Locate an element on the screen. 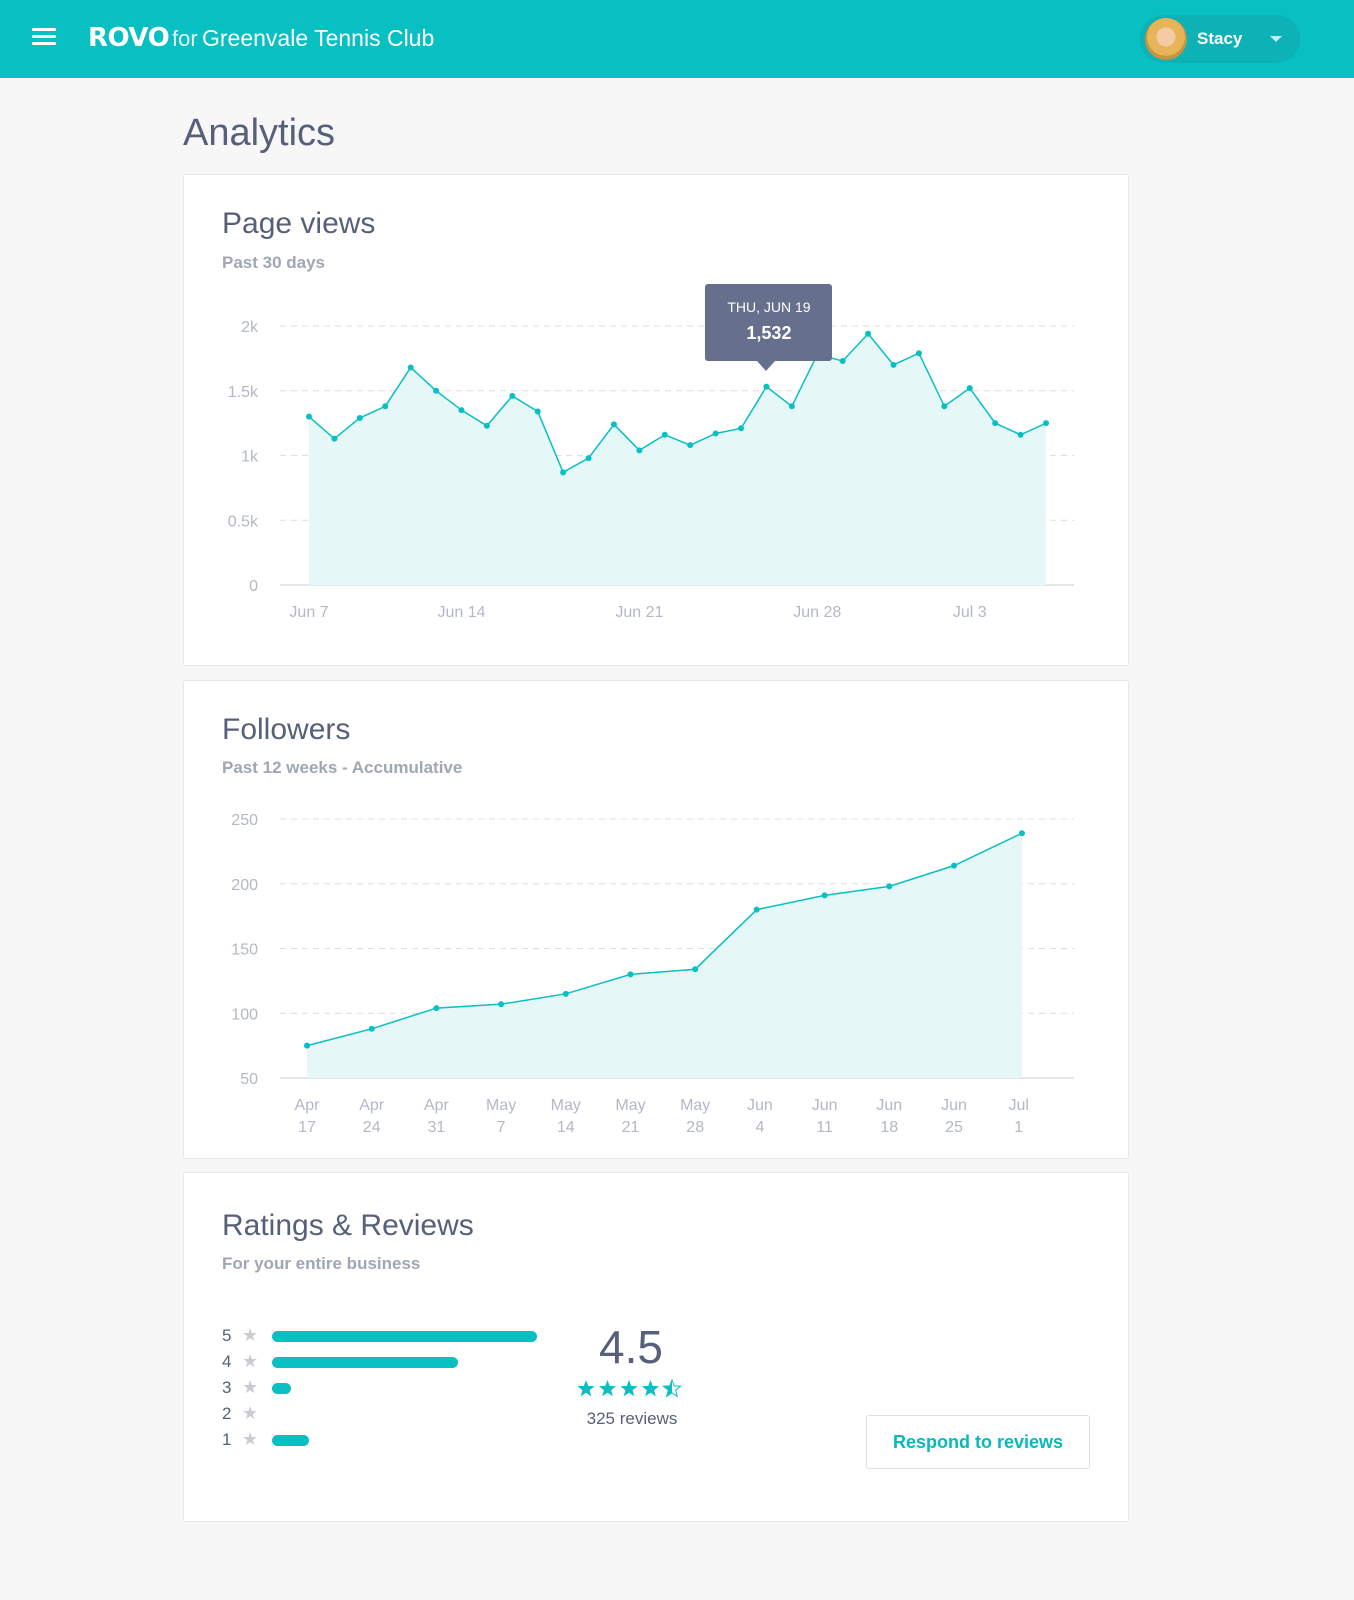 The image size is (1354, 1600). top-bar: ROVO for Greenvale Tennis Club Stacy is located at coordinates (677, 39).